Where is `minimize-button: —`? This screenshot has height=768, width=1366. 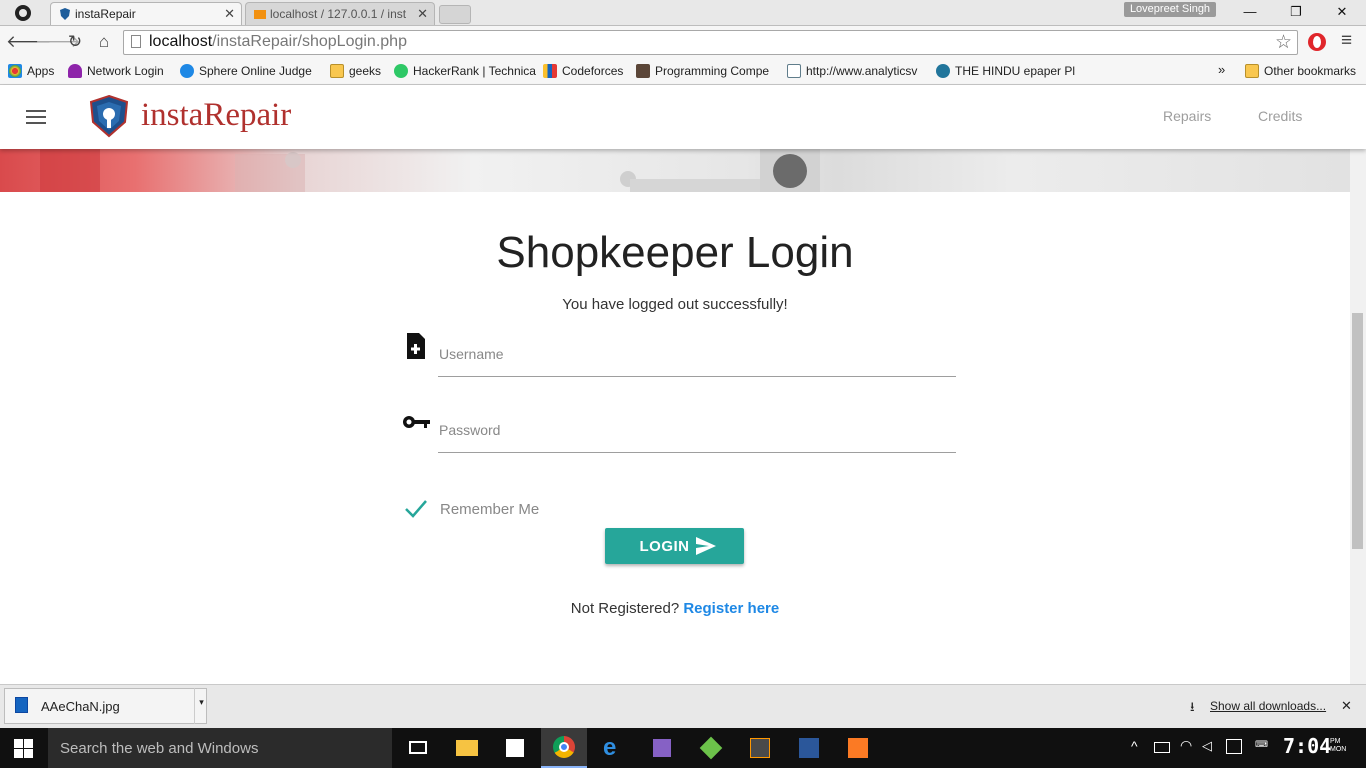 minimize-button: — is located at coordinates (1250, 12).